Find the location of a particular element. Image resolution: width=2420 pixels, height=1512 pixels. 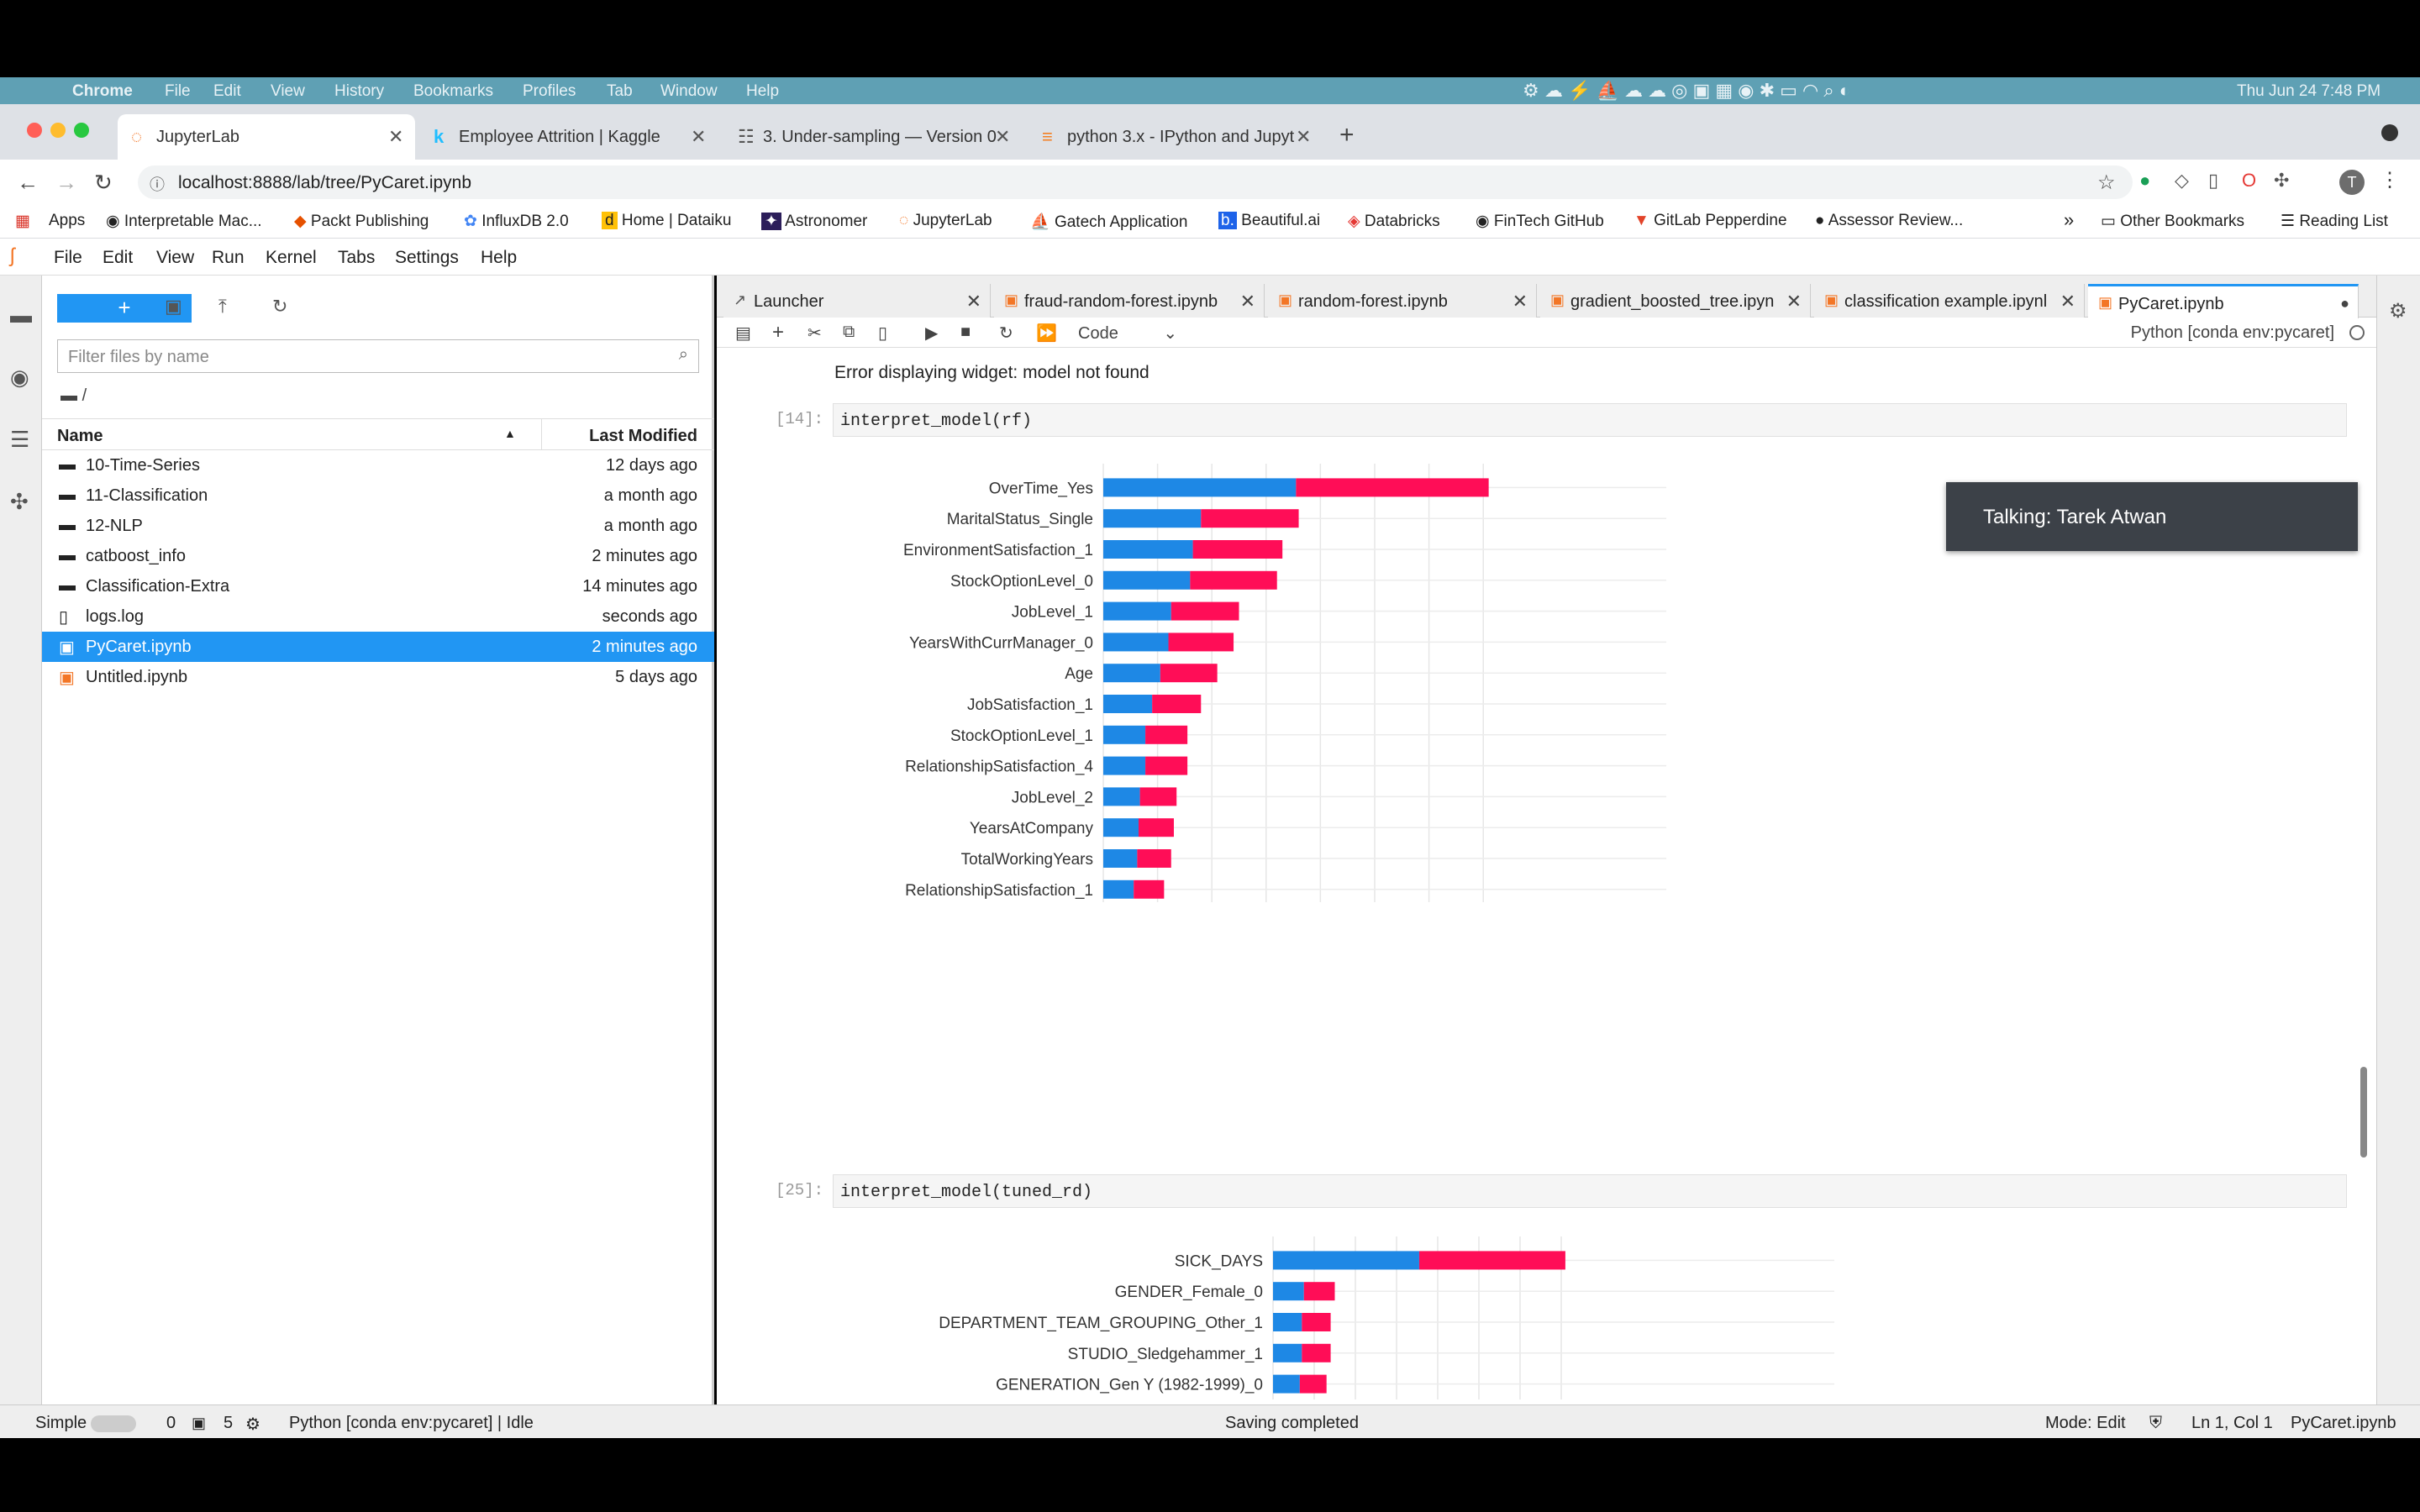

maximize-window-button is located at coordinates (81, 130).